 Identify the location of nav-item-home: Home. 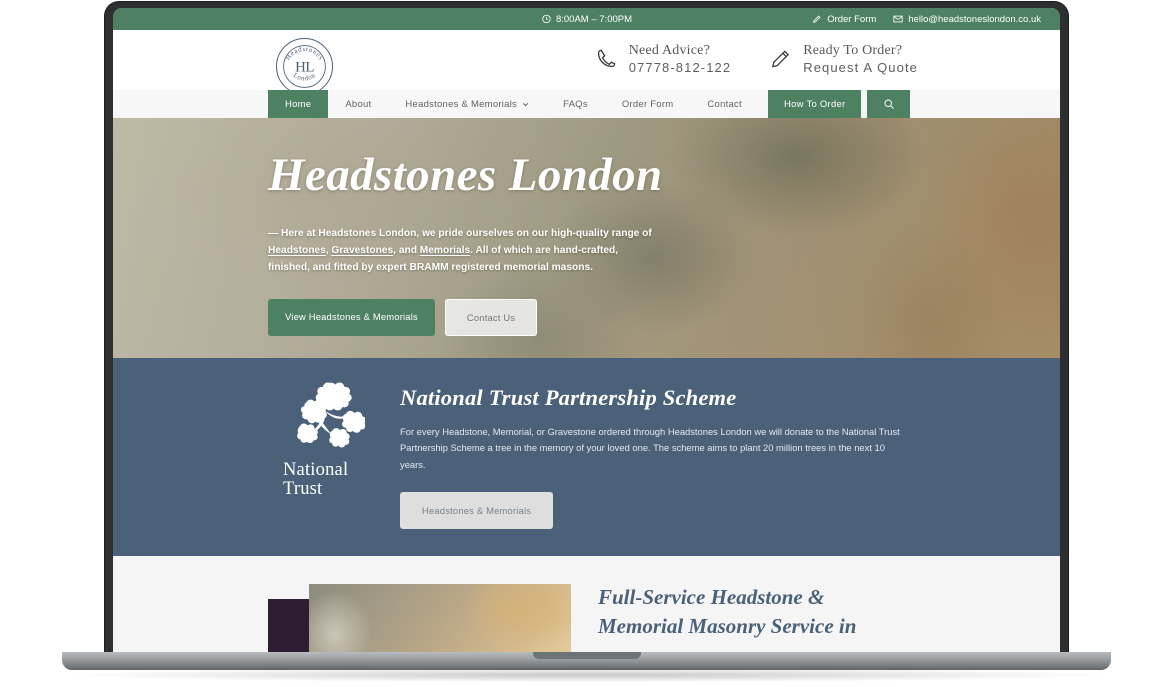
(298, 104).